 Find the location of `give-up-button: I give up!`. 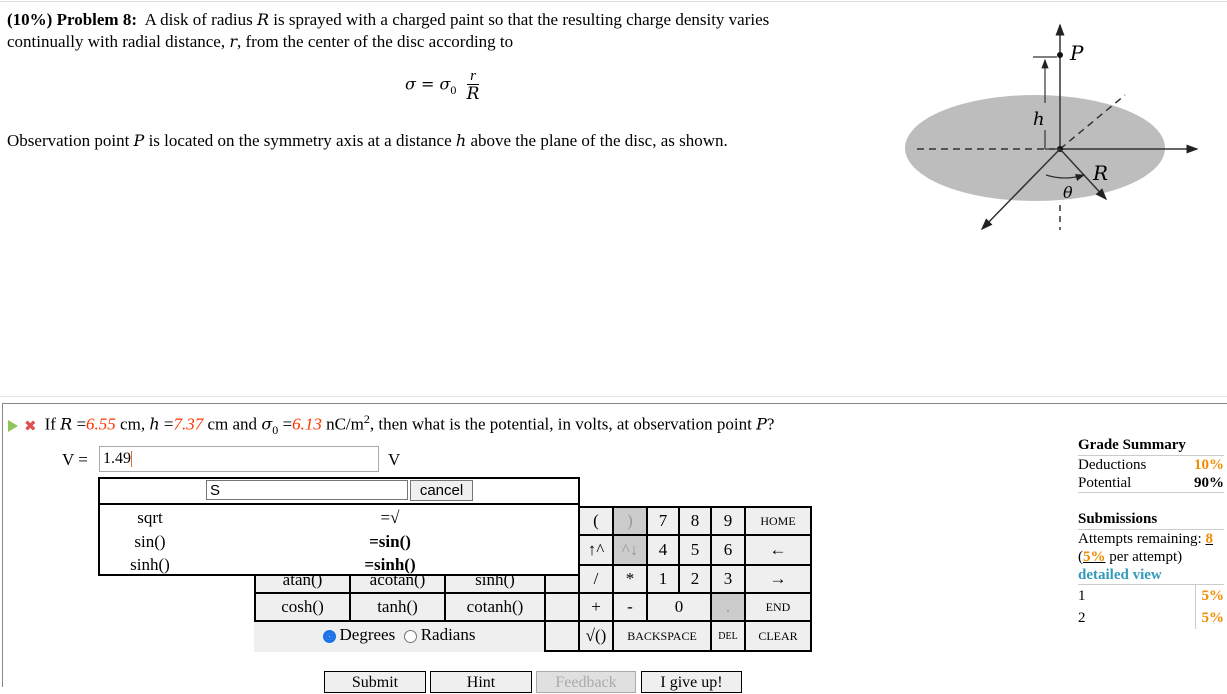

give-up-button: I give up! is located at coordinates (691, 682).